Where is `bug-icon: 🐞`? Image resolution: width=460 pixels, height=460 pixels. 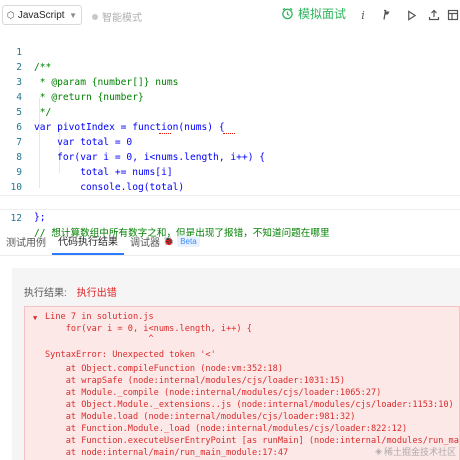 bug-icon: 🐞 is located at coordinates (169, 241).